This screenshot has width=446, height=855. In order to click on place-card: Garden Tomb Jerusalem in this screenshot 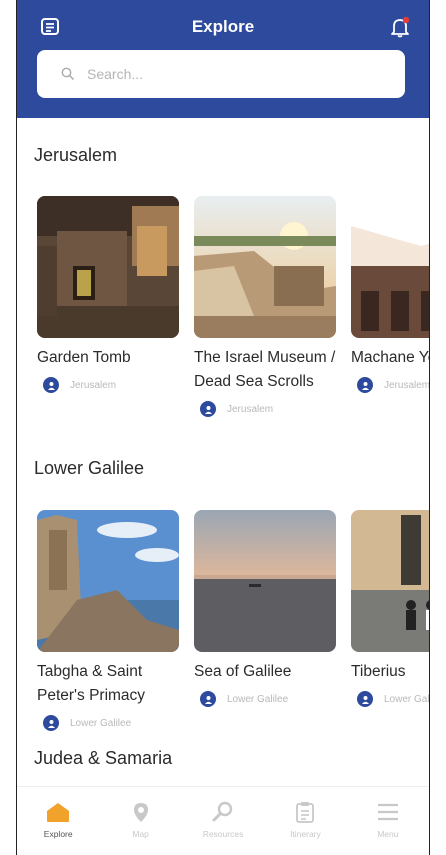, I will do `click(108, 307)`.